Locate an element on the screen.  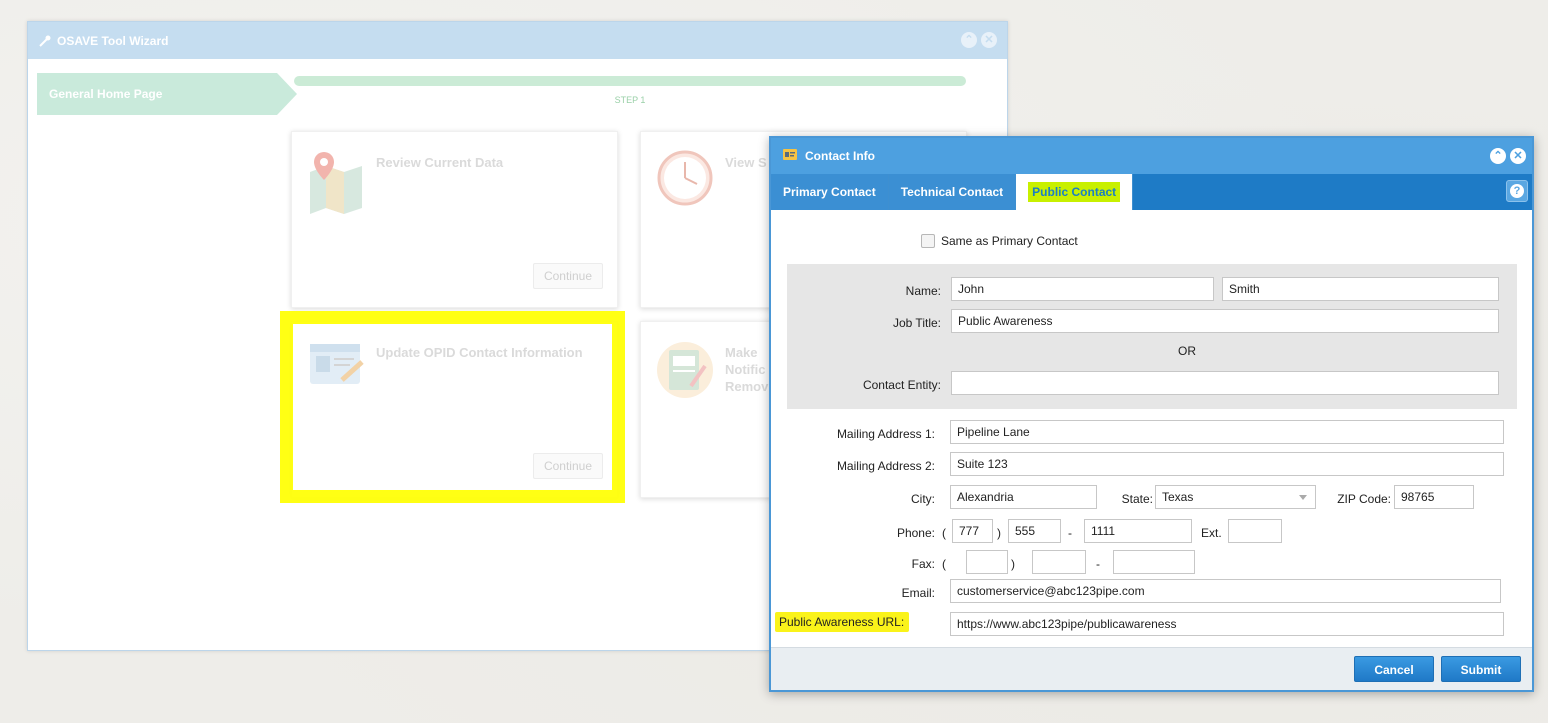
ext-label: Ext. is located at coordinates (1211, 533).